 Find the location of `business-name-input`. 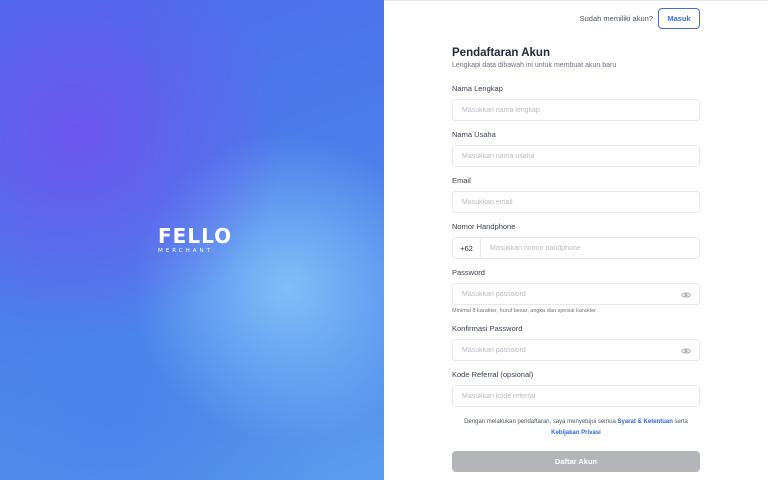

business-name-input is located at coordinates (576, 156).